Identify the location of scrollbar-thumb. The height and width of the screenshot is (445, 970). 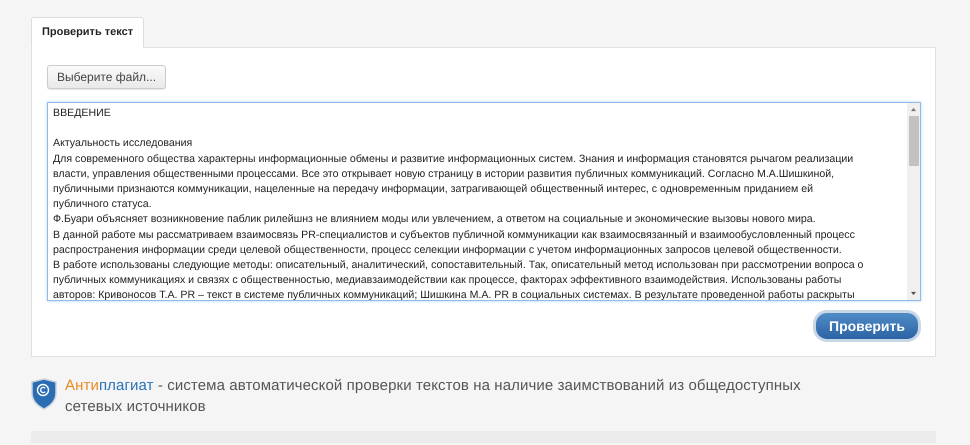
(913, 141).